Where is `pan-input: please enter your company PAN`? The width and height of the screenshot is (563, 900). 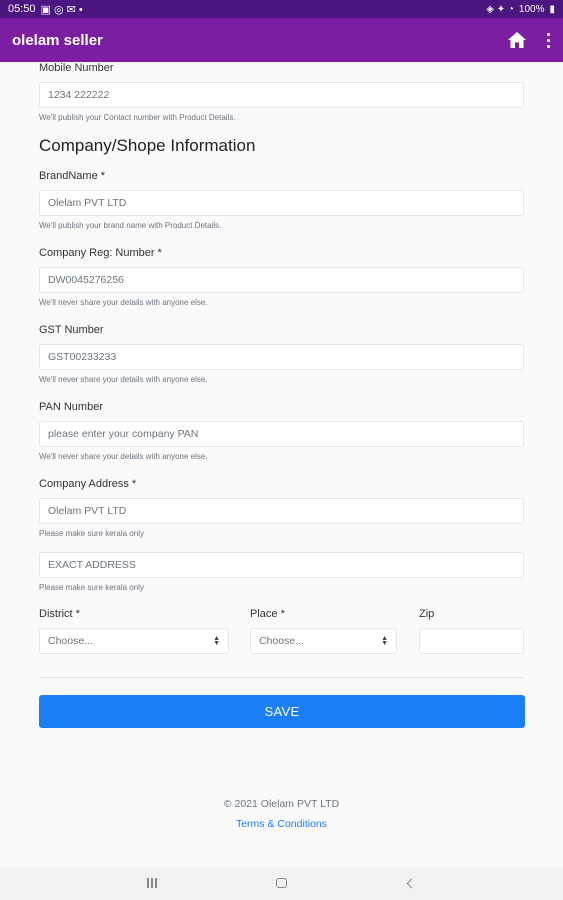 pan-input: please enter your company PAN is located at coordinates (281, 434).